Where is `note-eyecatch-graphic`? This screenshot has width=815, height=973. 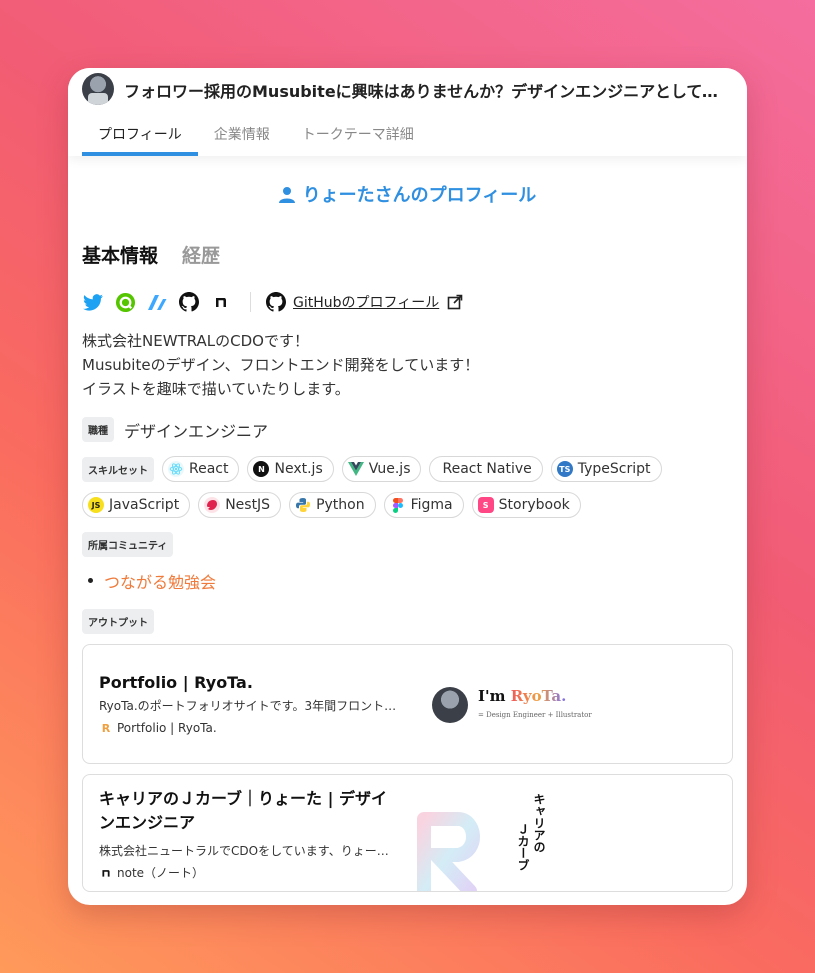
note-eyecatch-graphic is located at coordinates (448, 851).